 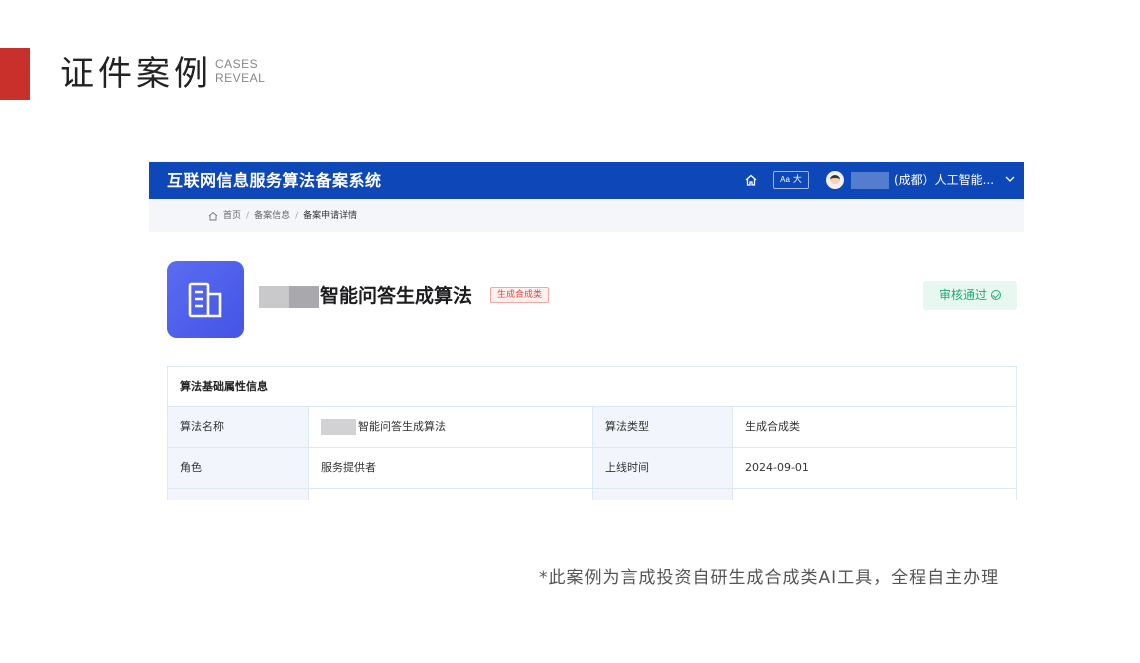 What do you see at coordinates (797, 180) in the screenshot?
I see `font-size-large-label: 大` at bounding box center [797, 180].